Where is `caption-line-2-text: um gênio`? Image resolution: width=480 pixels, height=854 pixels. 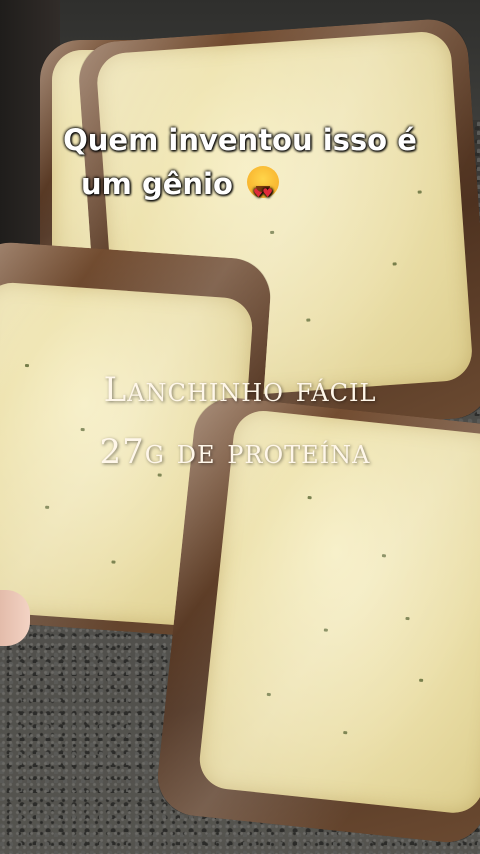 caption-line-2-text: um gênio is located at coordinates (156, 184).